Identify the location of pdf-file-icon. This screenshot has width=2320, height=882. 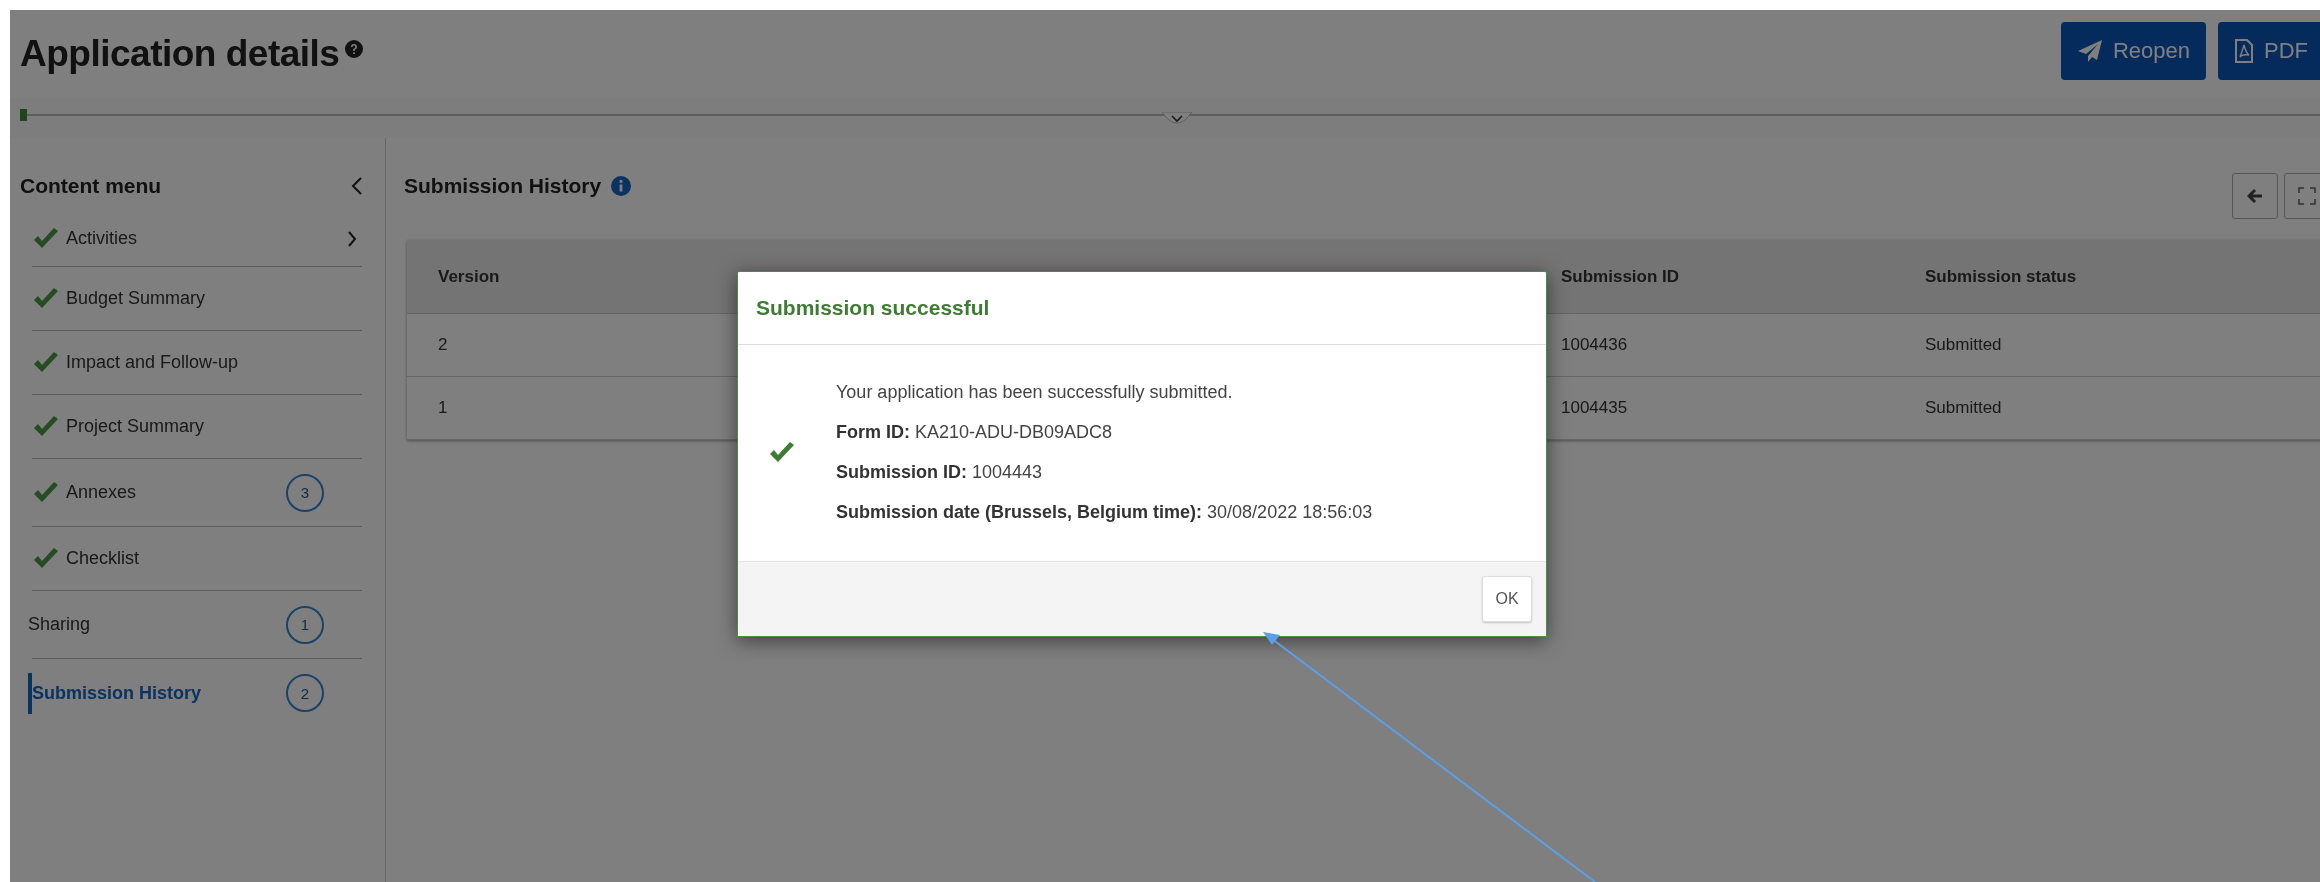
(2244, 51).